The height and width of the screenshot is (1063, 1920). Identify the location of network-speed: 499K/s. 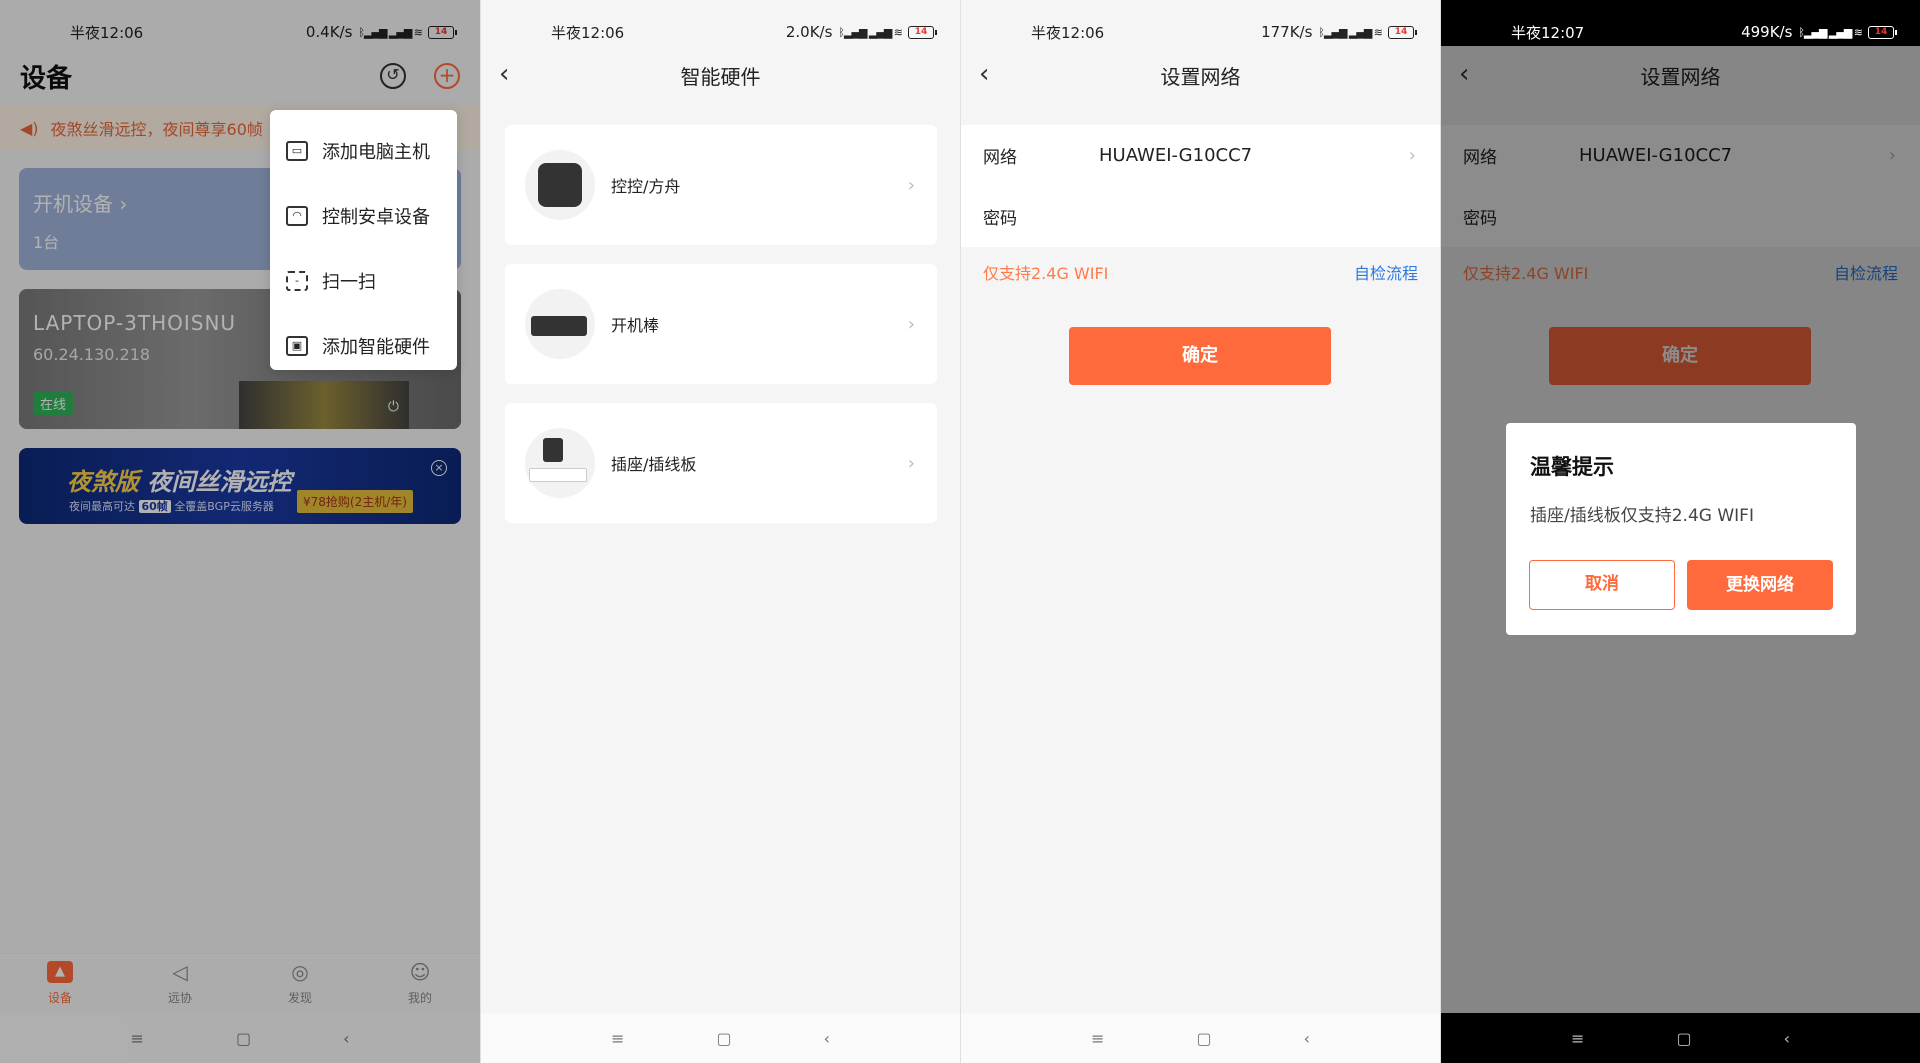
(1767, 32).